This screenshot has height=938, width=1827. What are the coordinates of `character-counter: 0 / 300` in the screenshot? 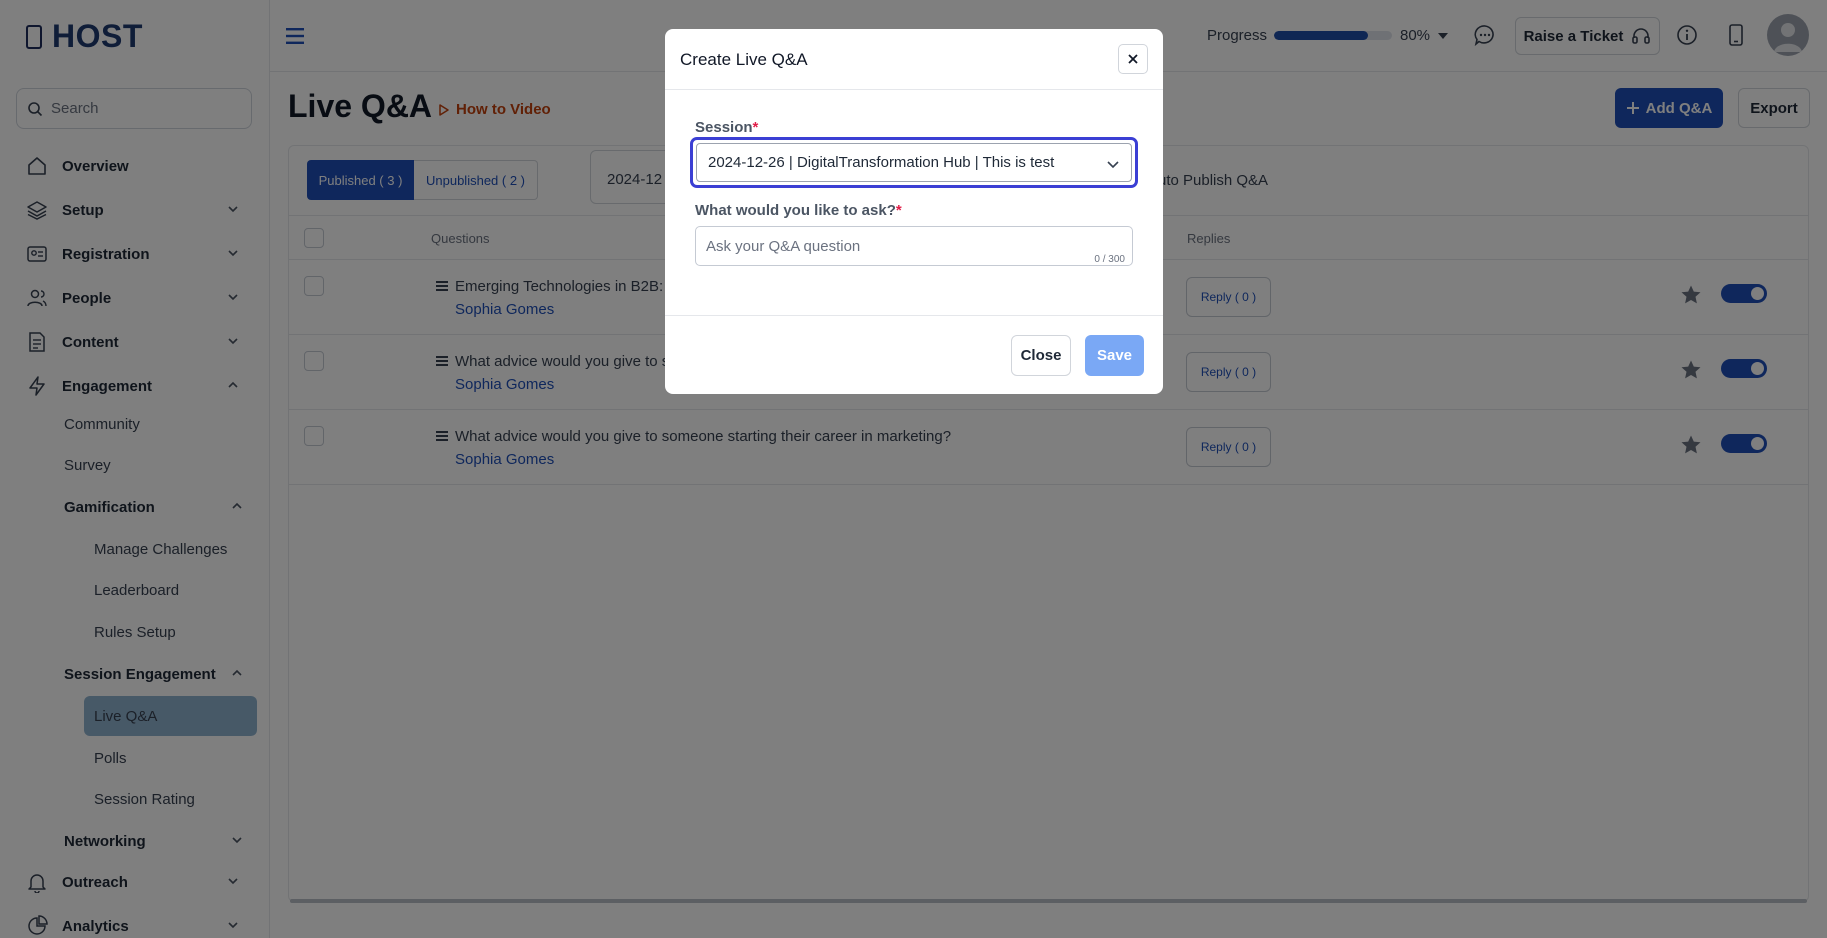 It's located at (1109, 259).